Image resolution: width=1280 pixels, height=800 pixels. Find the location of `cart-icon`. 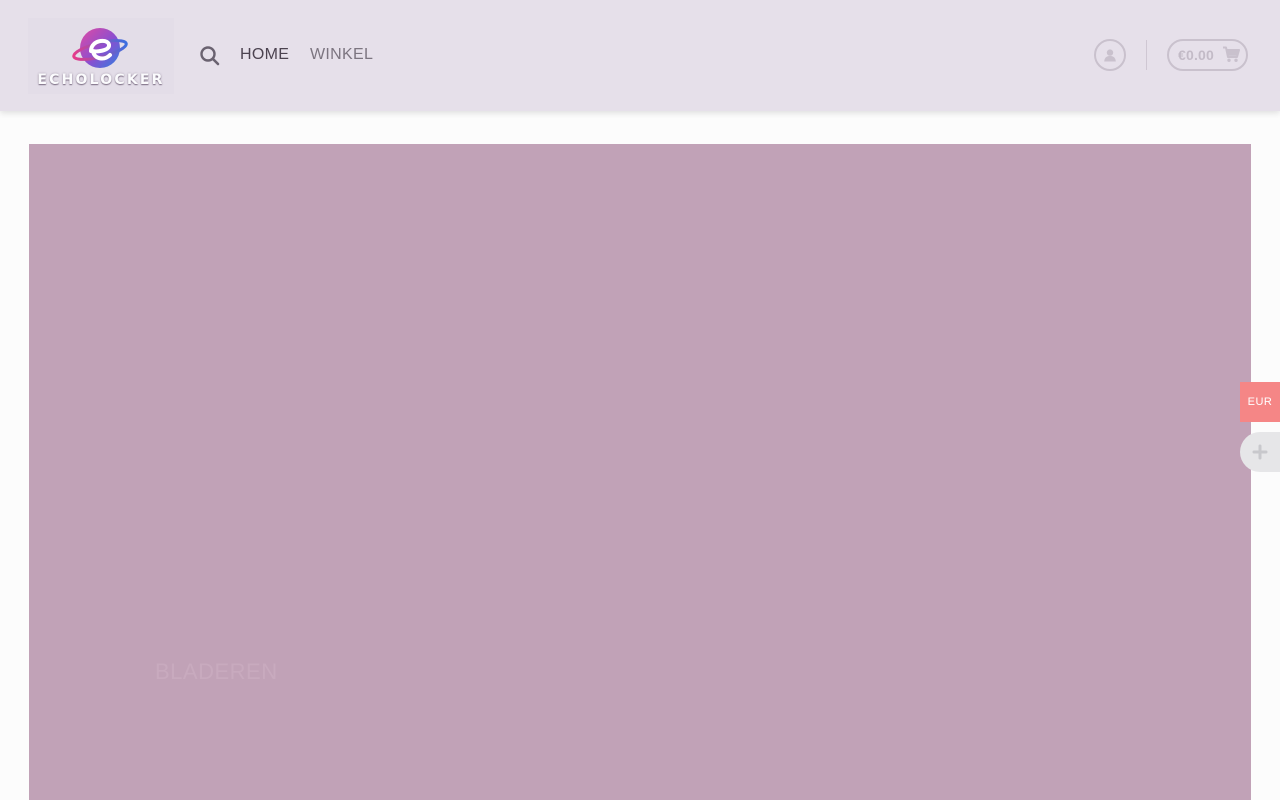

cart-icon is located at coordinates (1231, 54).